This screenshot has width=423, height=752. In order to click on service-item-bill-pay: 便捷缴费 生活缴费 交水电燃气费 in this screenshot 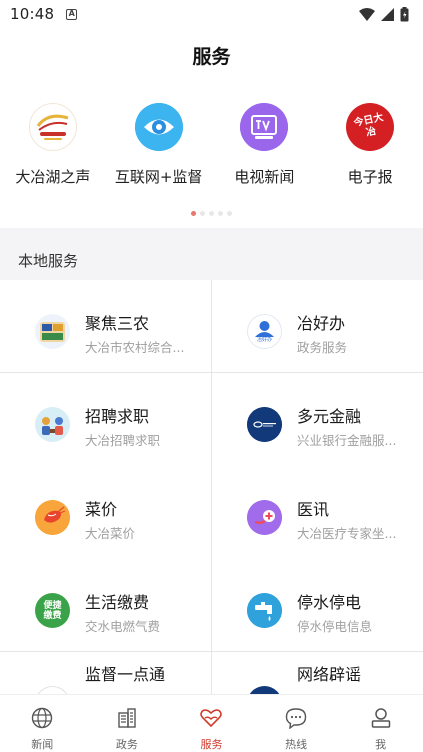, I will do `click(105, 605)`.